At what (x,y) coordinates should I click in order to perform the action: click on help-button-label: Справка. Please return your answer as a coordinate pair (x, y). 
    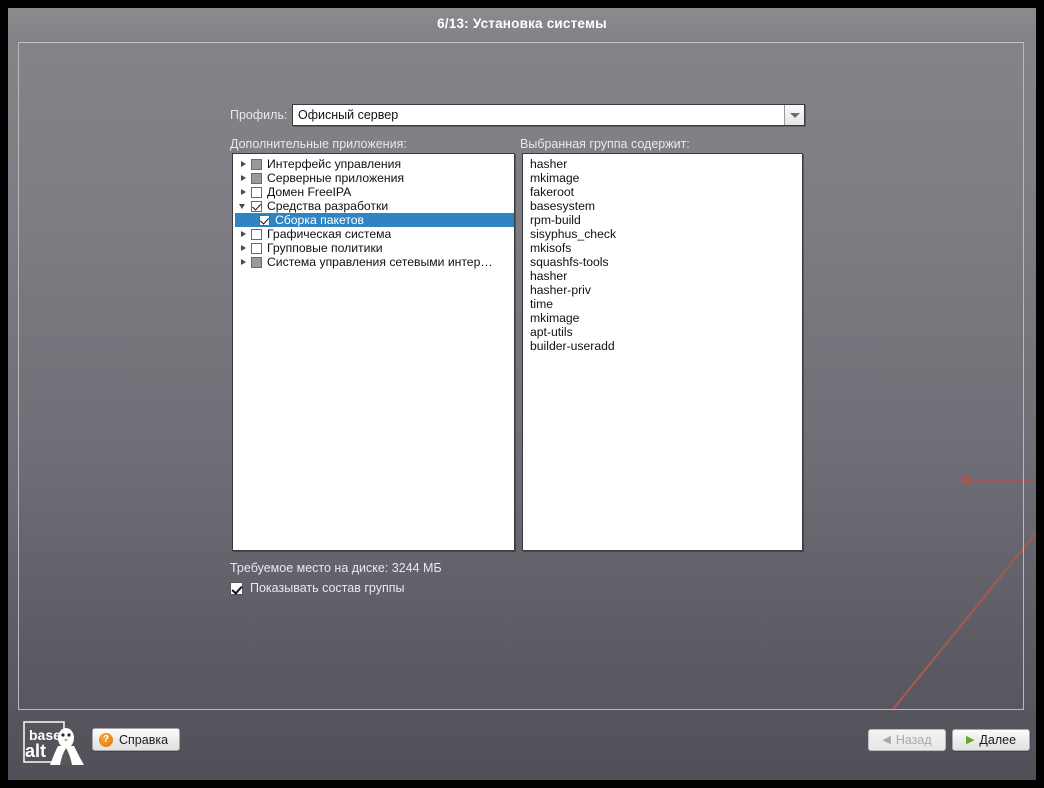
    Looking at the image, I should click on (144, 739).